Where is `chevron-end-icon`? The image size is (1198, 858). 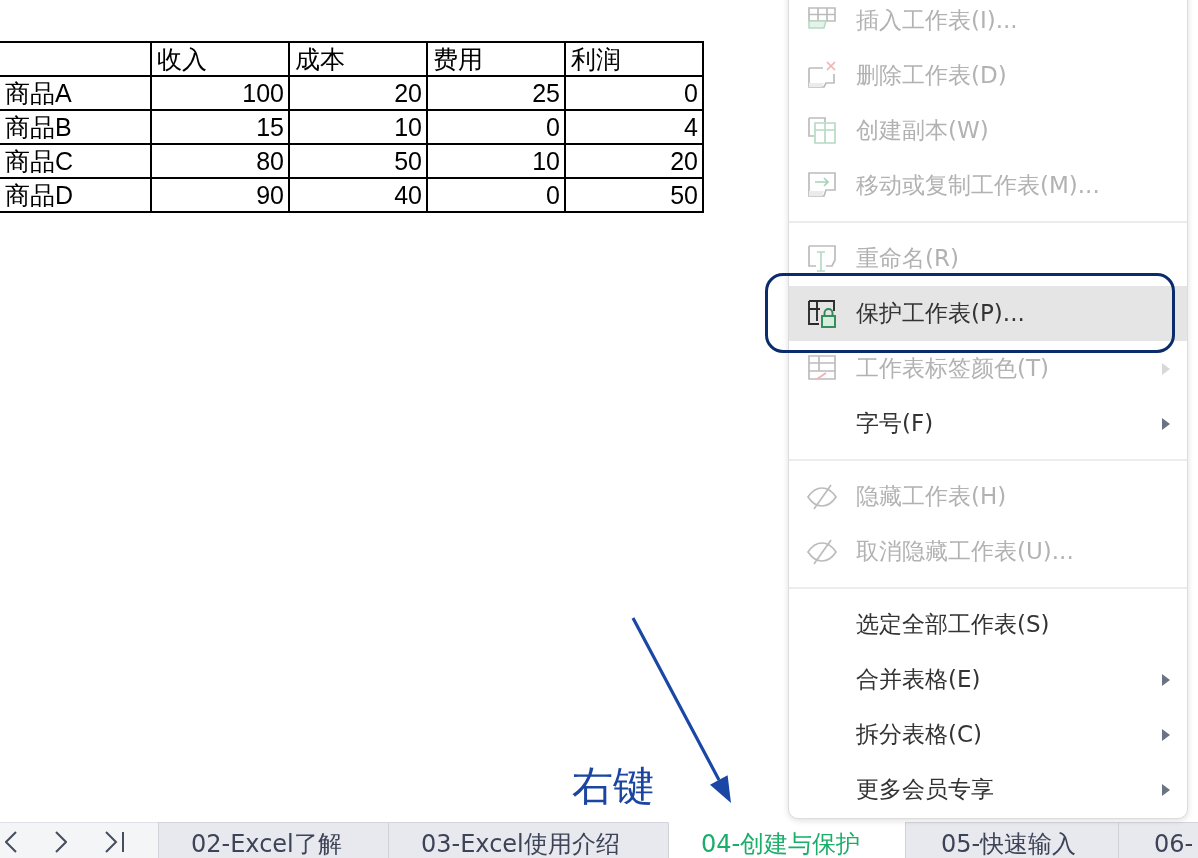 chevron-end-icon is located at coordinates (115, 842).